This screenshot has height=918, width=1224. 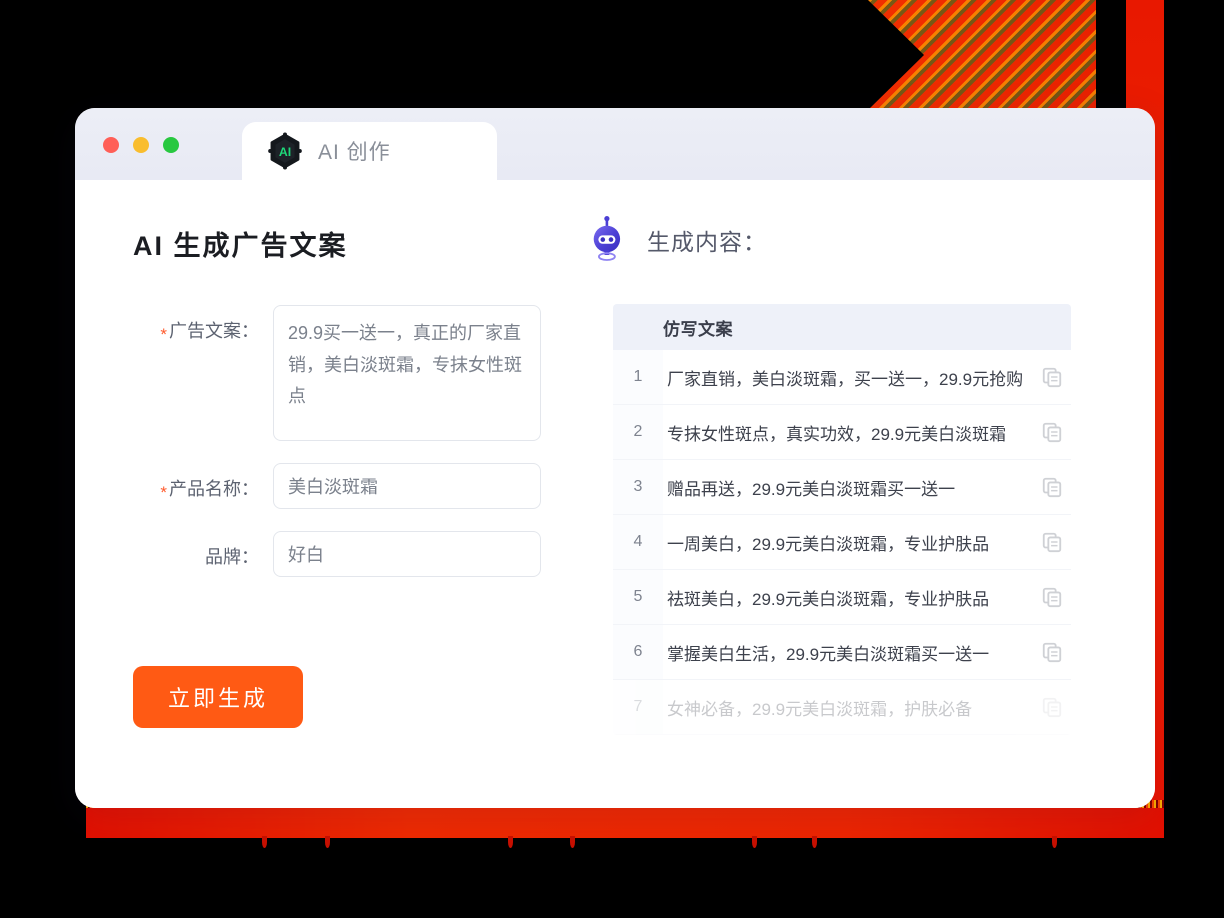 I want to click on window-titlebar: AI AI 创作, so click(x=615, y=144).